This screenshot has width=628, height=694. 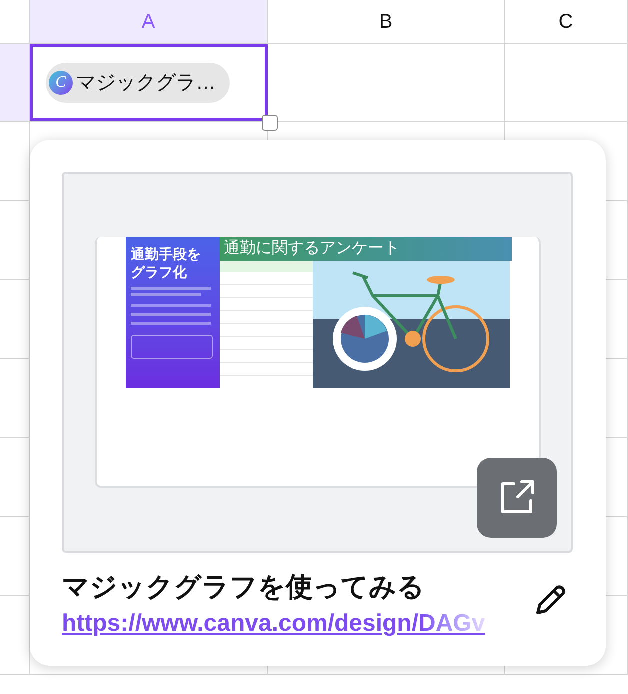 I want to click on pie-chart-drawing, so click(x=365, y=339).